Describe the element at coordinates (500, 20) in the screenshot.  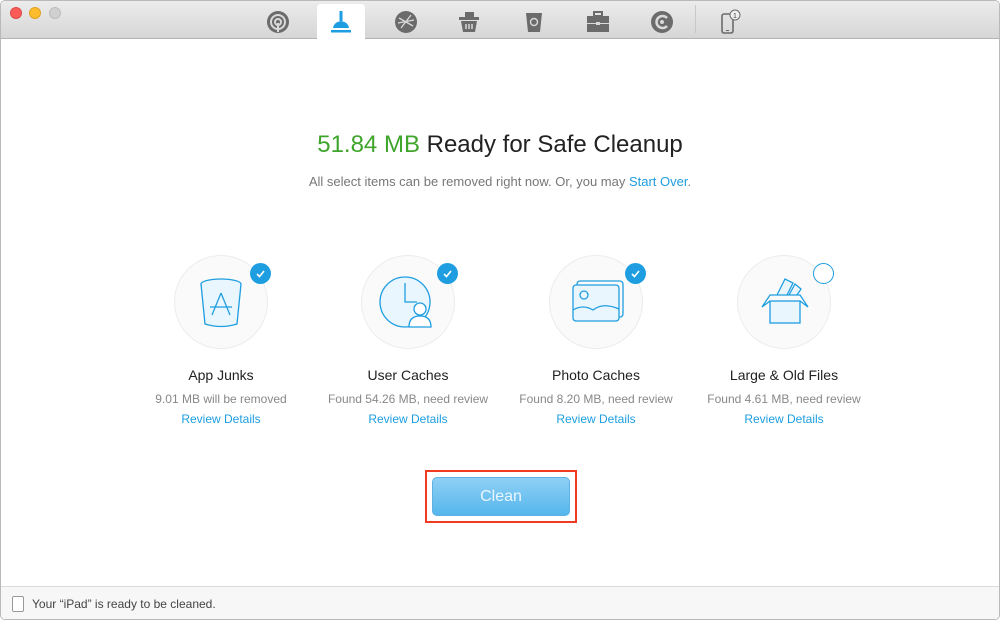
I see `toolbar: 1` at that location.